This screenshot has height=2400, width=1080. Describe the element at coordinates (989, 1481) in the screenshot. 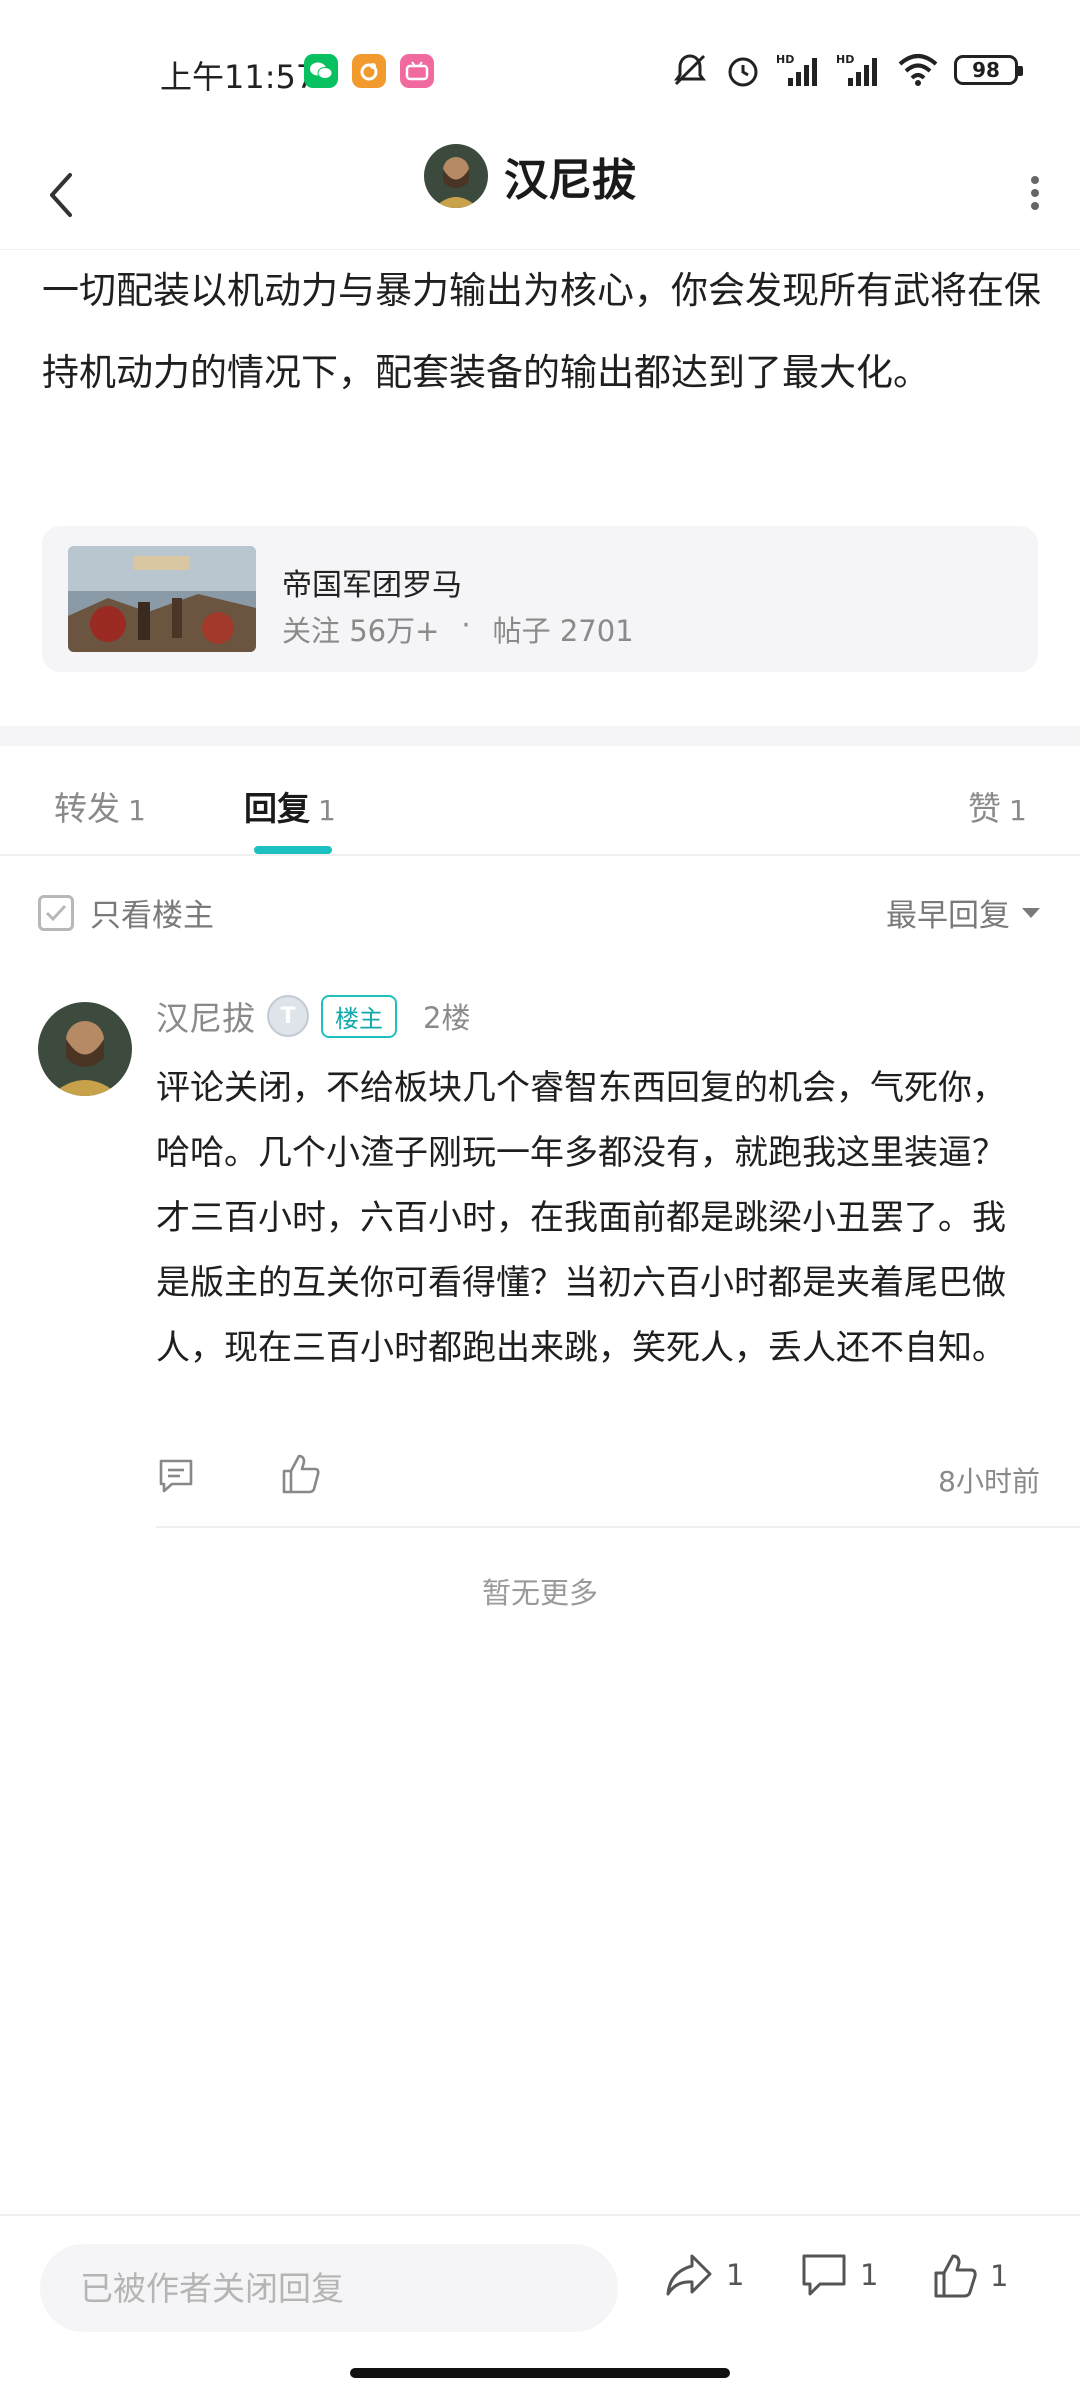

I see `comment-time: 8小时前` at that location.